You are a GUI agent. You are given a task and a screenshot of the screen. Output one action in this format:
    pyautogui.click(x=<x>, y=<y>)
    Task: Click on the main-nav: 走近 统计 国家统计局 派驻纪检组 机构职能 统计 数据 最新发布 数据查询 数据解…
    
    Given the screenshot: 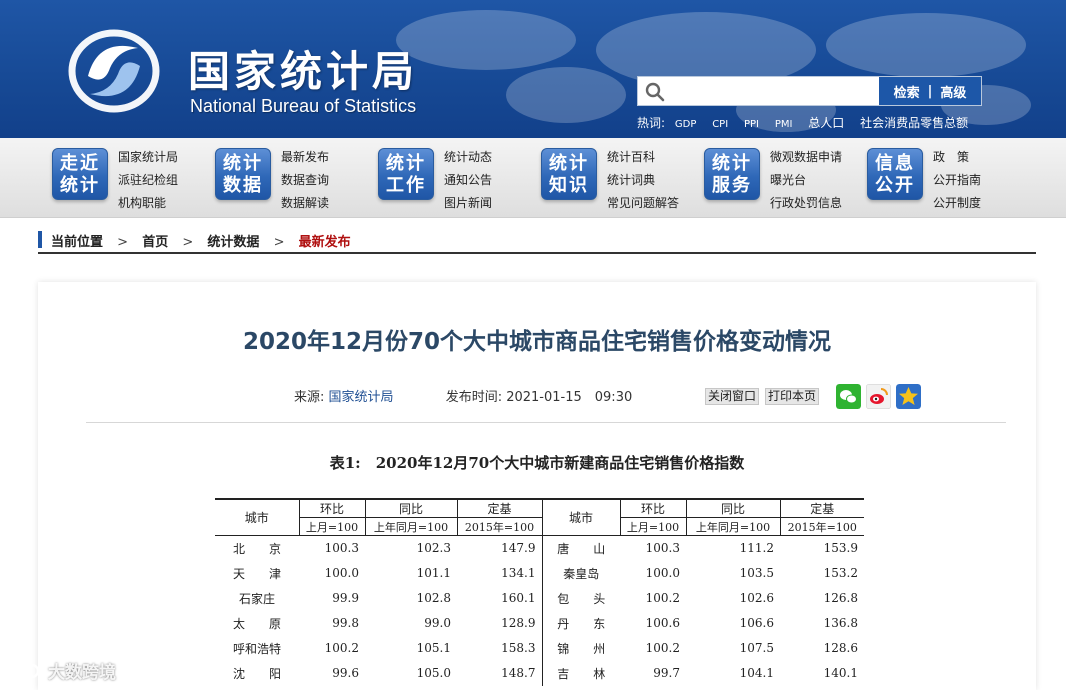 What is the action you would take?
    pyautogui.click(x=533, y=178)
    